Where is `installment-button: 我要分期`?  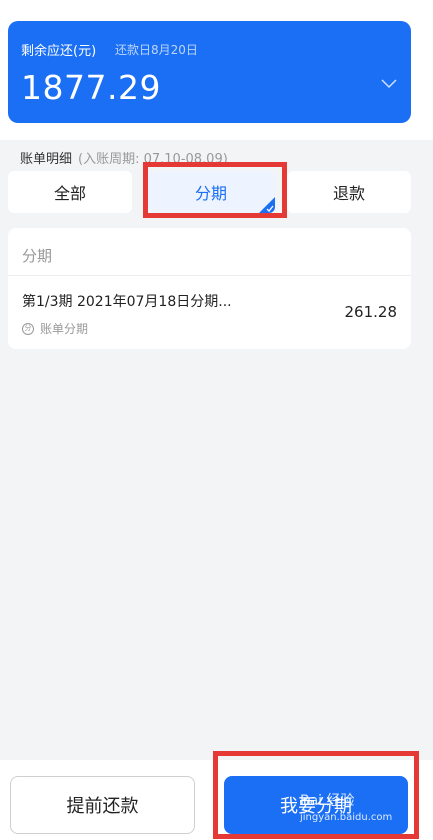 installment-button: 我要分期 is located at coordinates (316, 805).